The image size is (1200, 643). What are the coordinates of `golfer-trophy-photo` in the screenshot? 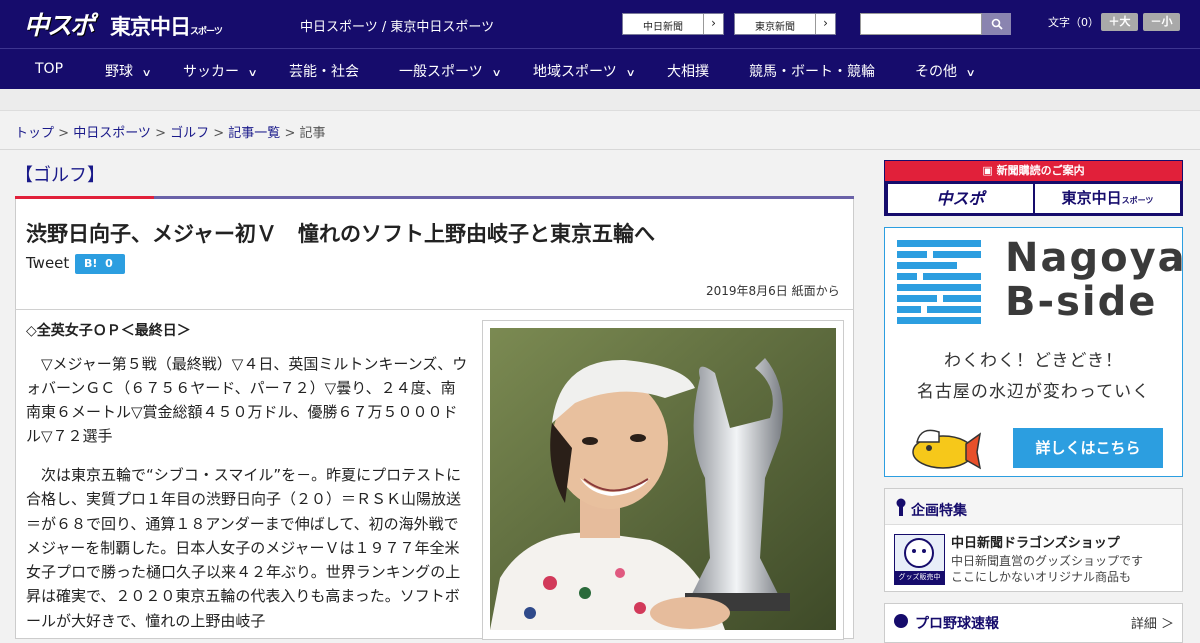 It's located at (663, 479).